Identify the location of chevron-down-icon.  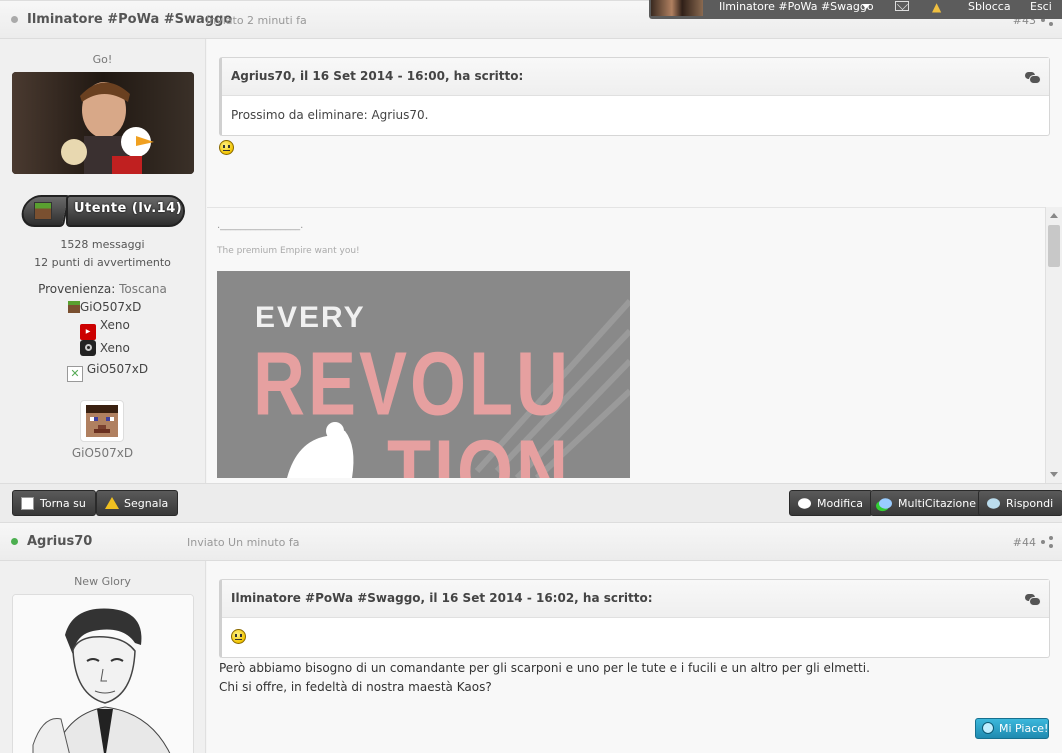
(866, 6).